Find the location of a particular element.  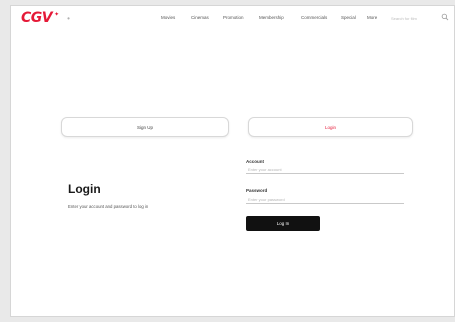

nav-item-special: Special is located at coordinates (348, 17).